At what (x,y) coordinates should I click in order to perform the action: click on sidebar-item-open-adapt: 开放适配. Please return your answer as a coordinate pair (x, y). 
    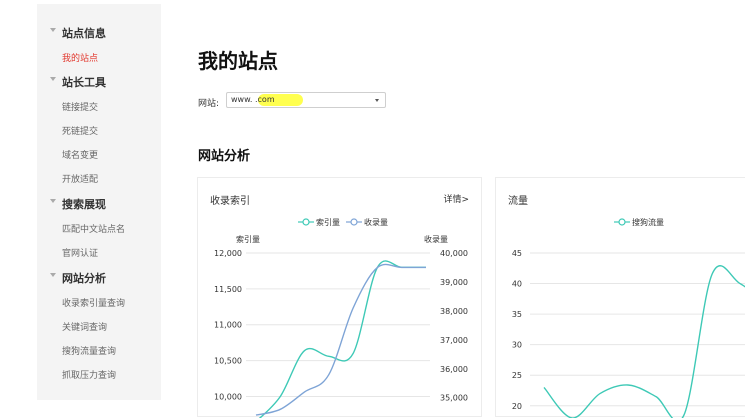
    Looking at the image, I should click on (99, 178).